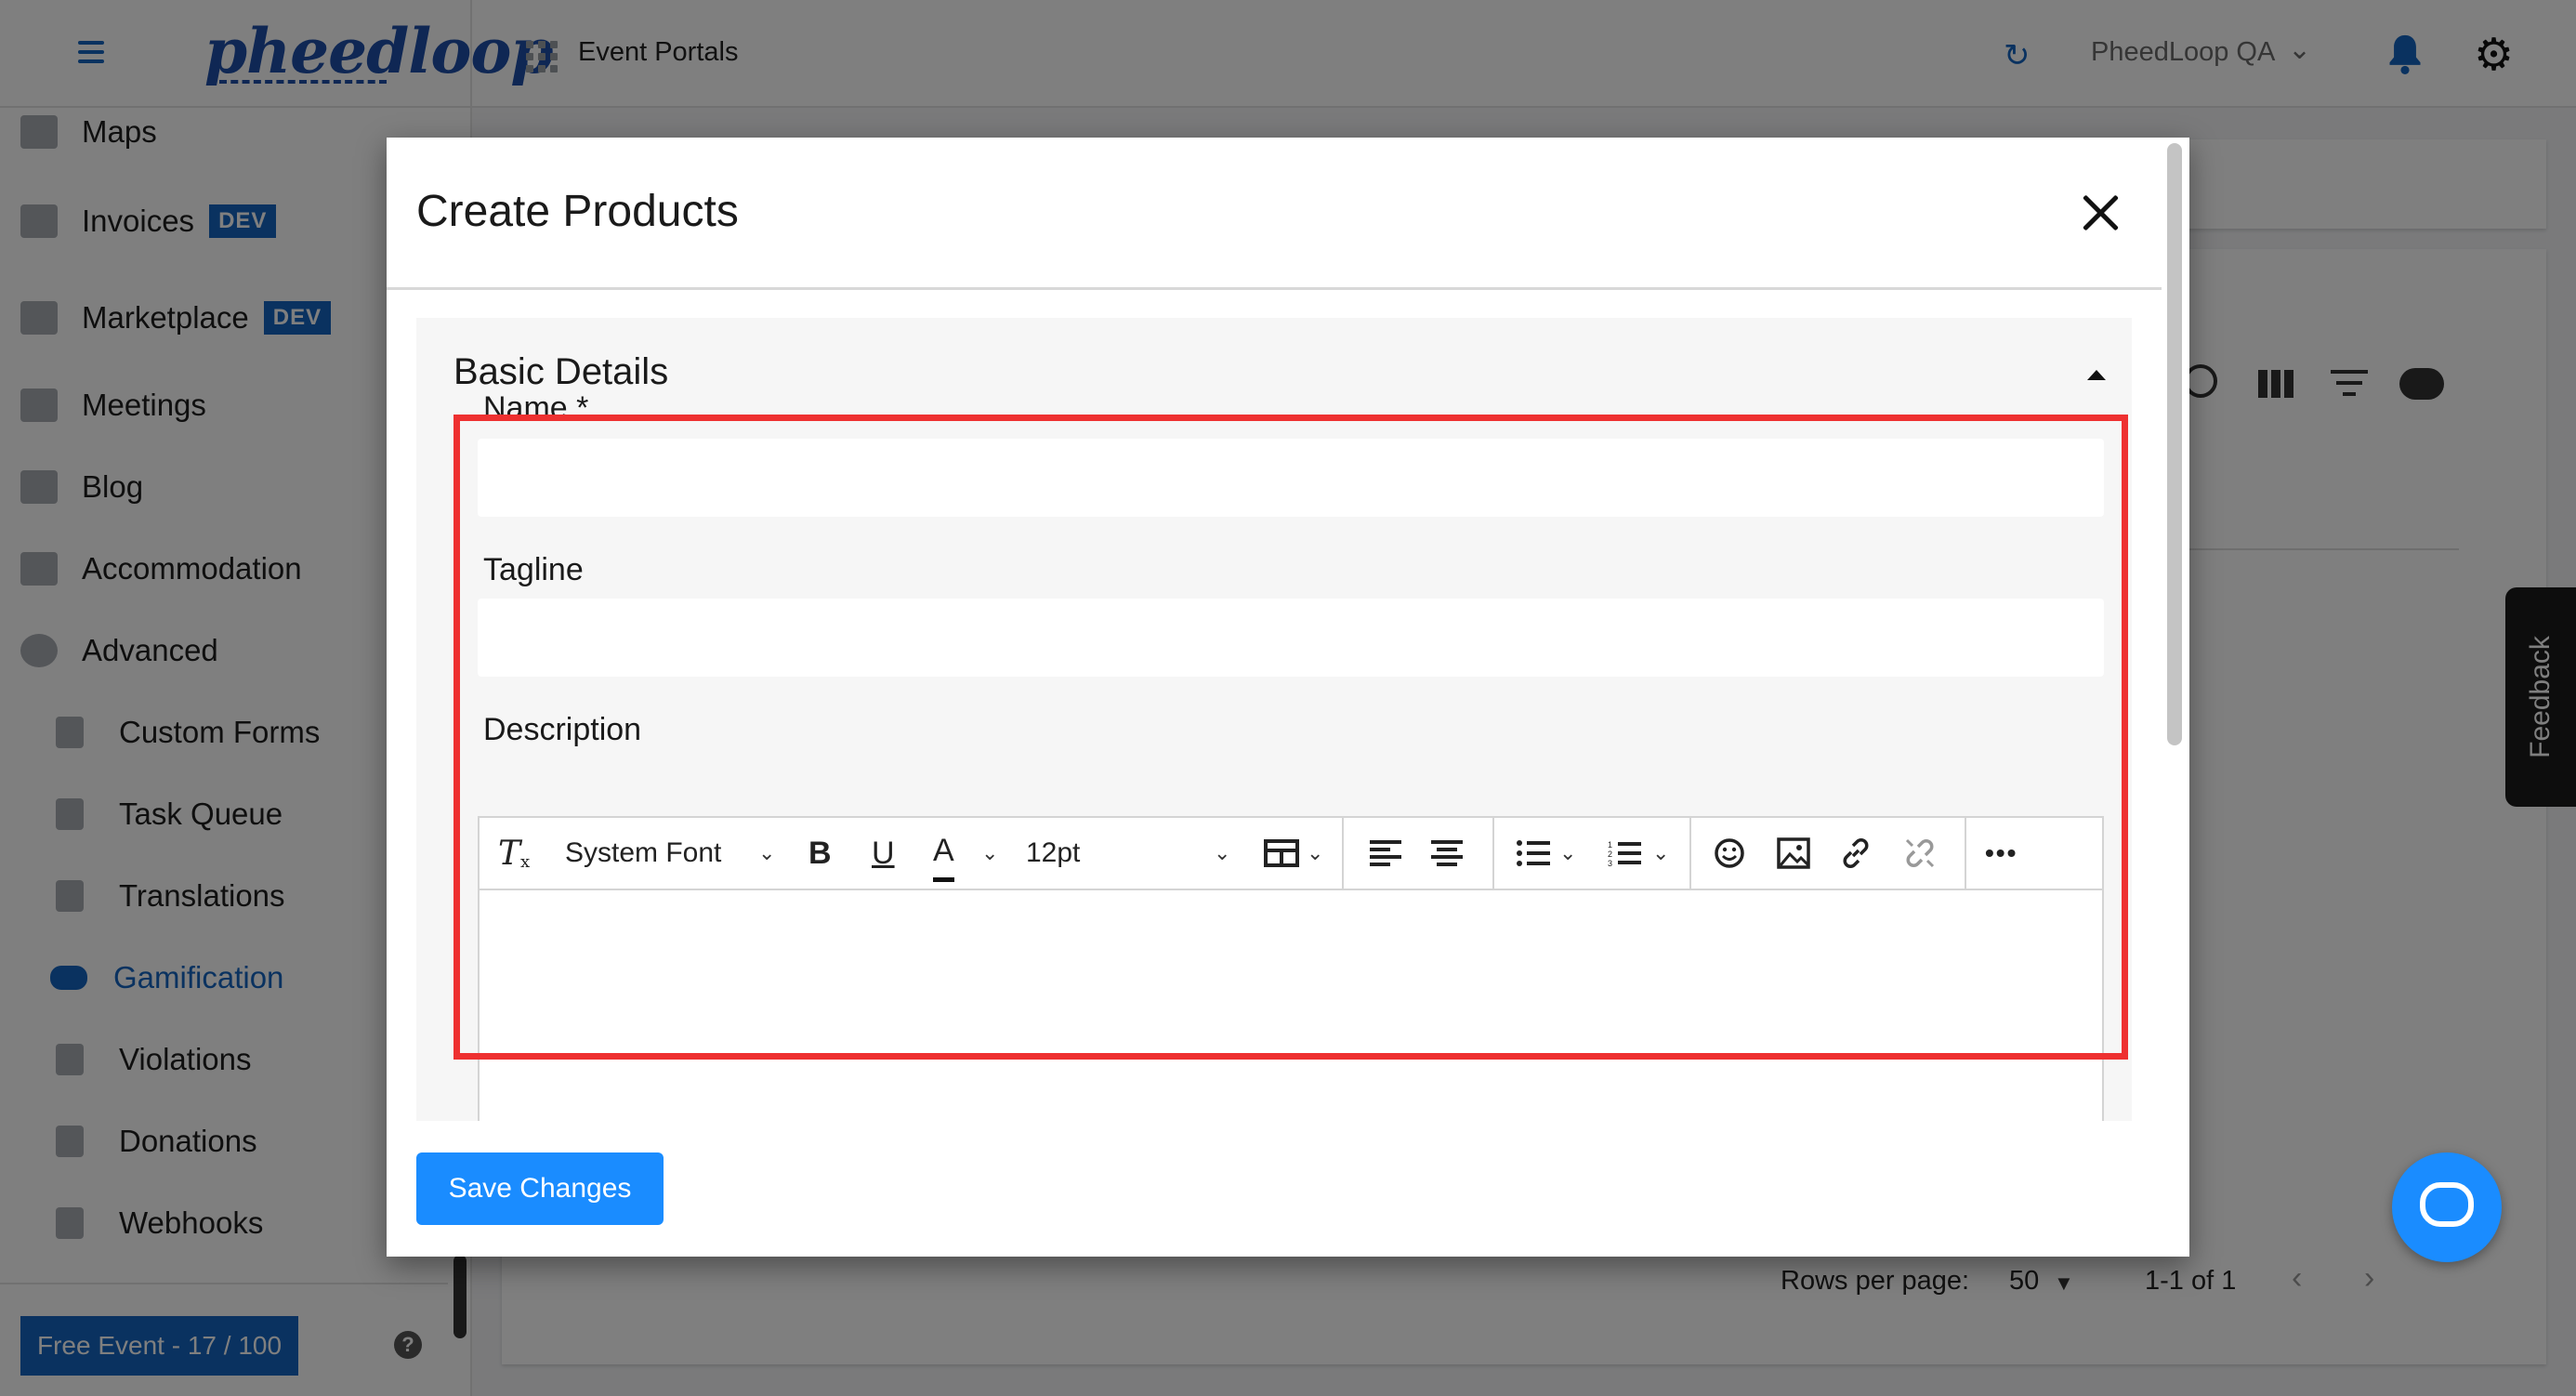 Image resolution: width=2576 pixels, height=1396 pixels. What do you see at coordinates (1291, 1005) in the screenshot?
I see `description-editor-area` at bounding box center [1291, 1005].